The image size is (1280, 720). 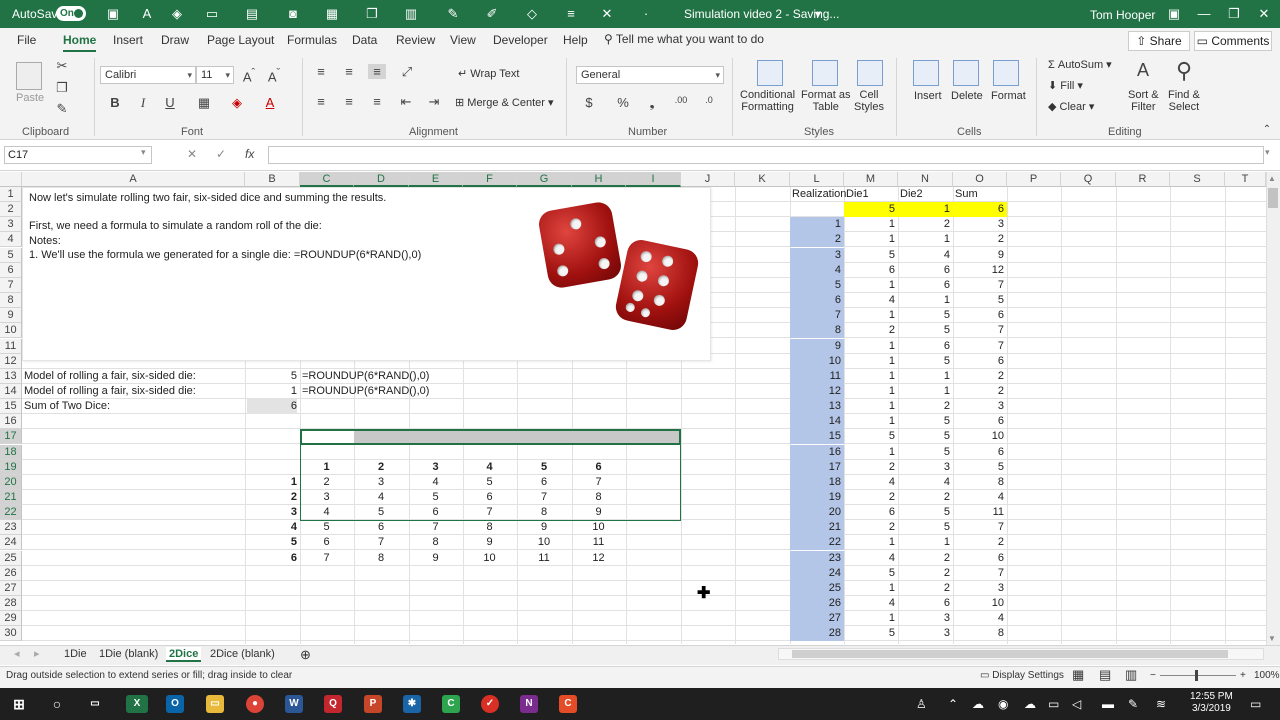 I want to click on align-middle-icon: ≡, so click(x=349, y=71).